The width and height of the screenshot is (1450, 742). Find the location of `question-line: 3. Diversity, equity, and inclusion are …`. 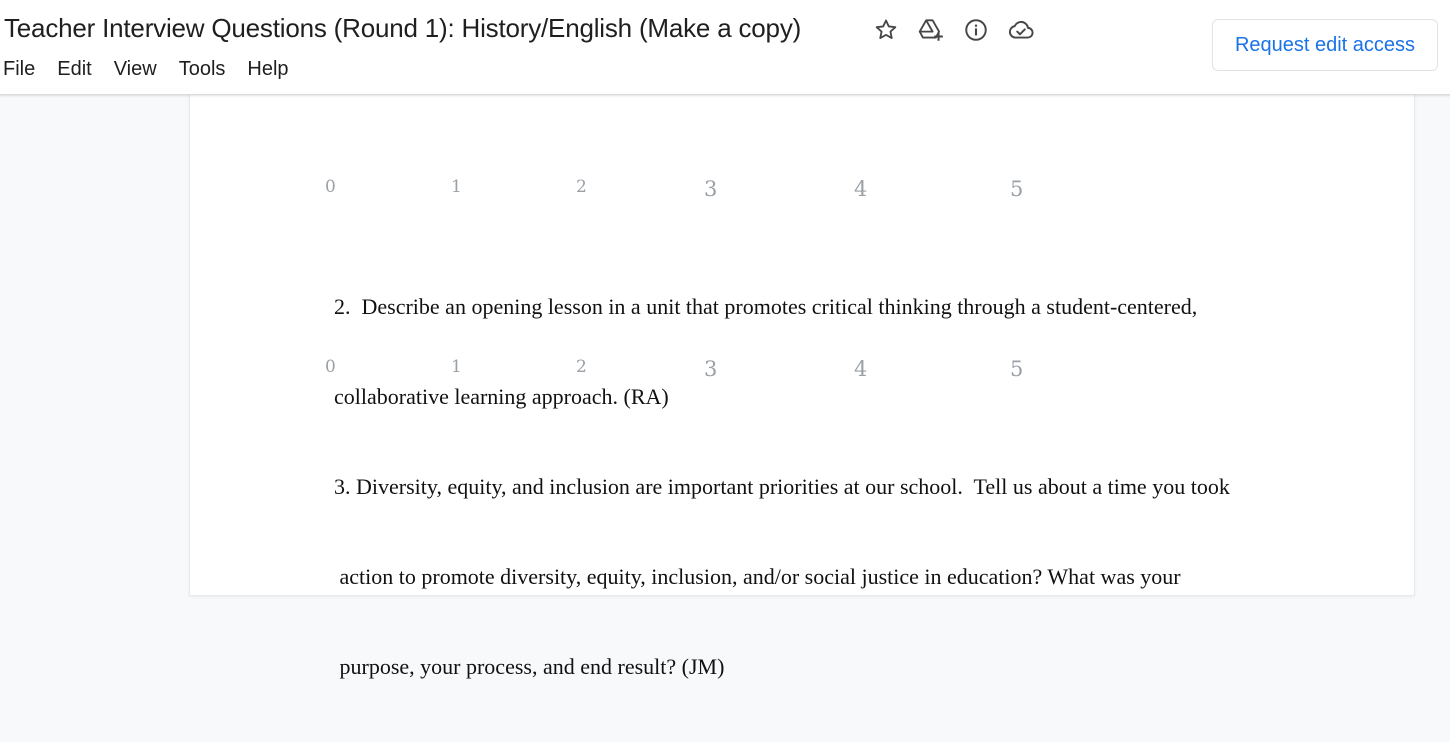

question-line: 3. Diversity, equity, and inclusion are … is located at coordinates (782, 486).